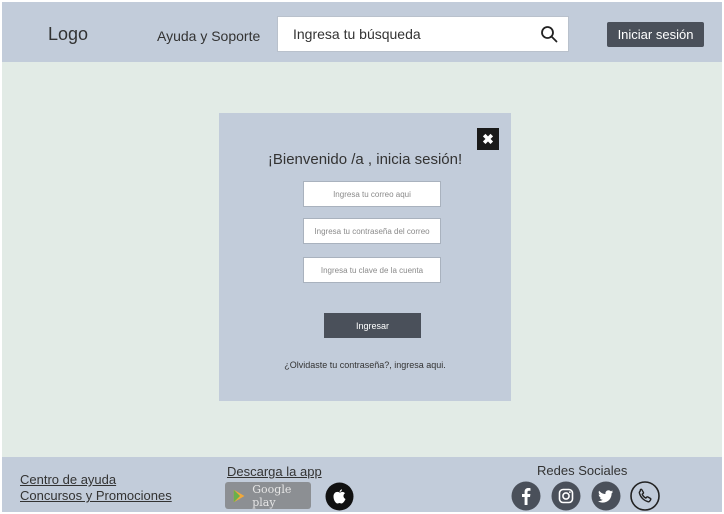 The width and height of the screenshot is (724, 514). I want to click on download-app-link: Descarga la app, so click(274, 471).